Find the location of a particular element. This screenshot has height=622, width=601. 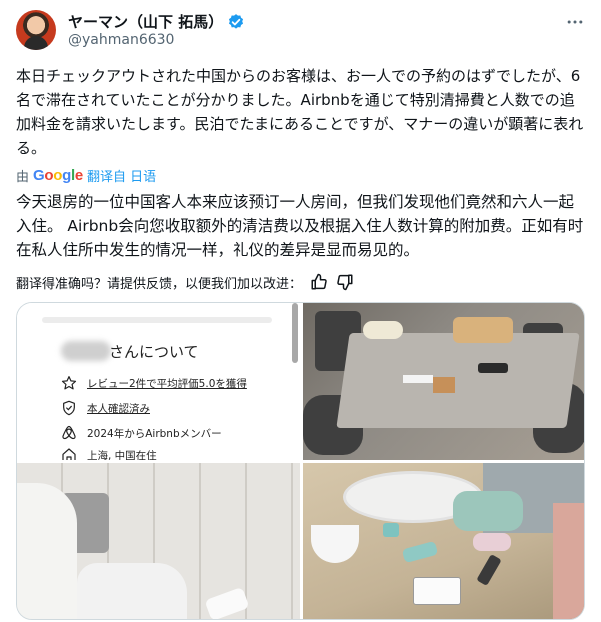

translated-from-link: 翻译自 日语 is located at coordinates (121, 175).